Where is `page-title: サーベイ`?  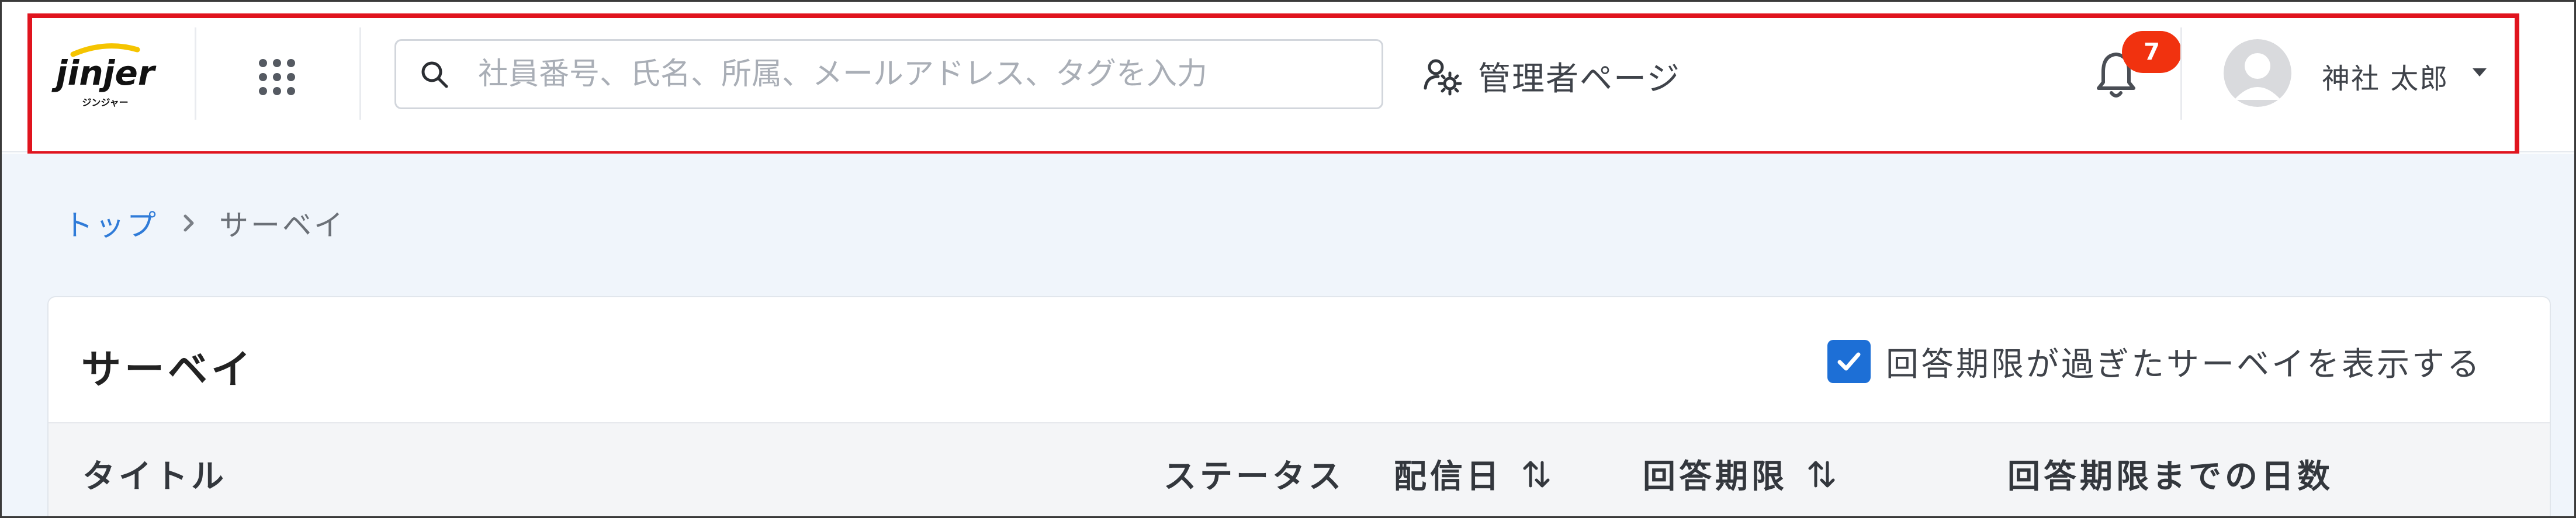
page-title: サーベイ is located at coordinates (168, 370).